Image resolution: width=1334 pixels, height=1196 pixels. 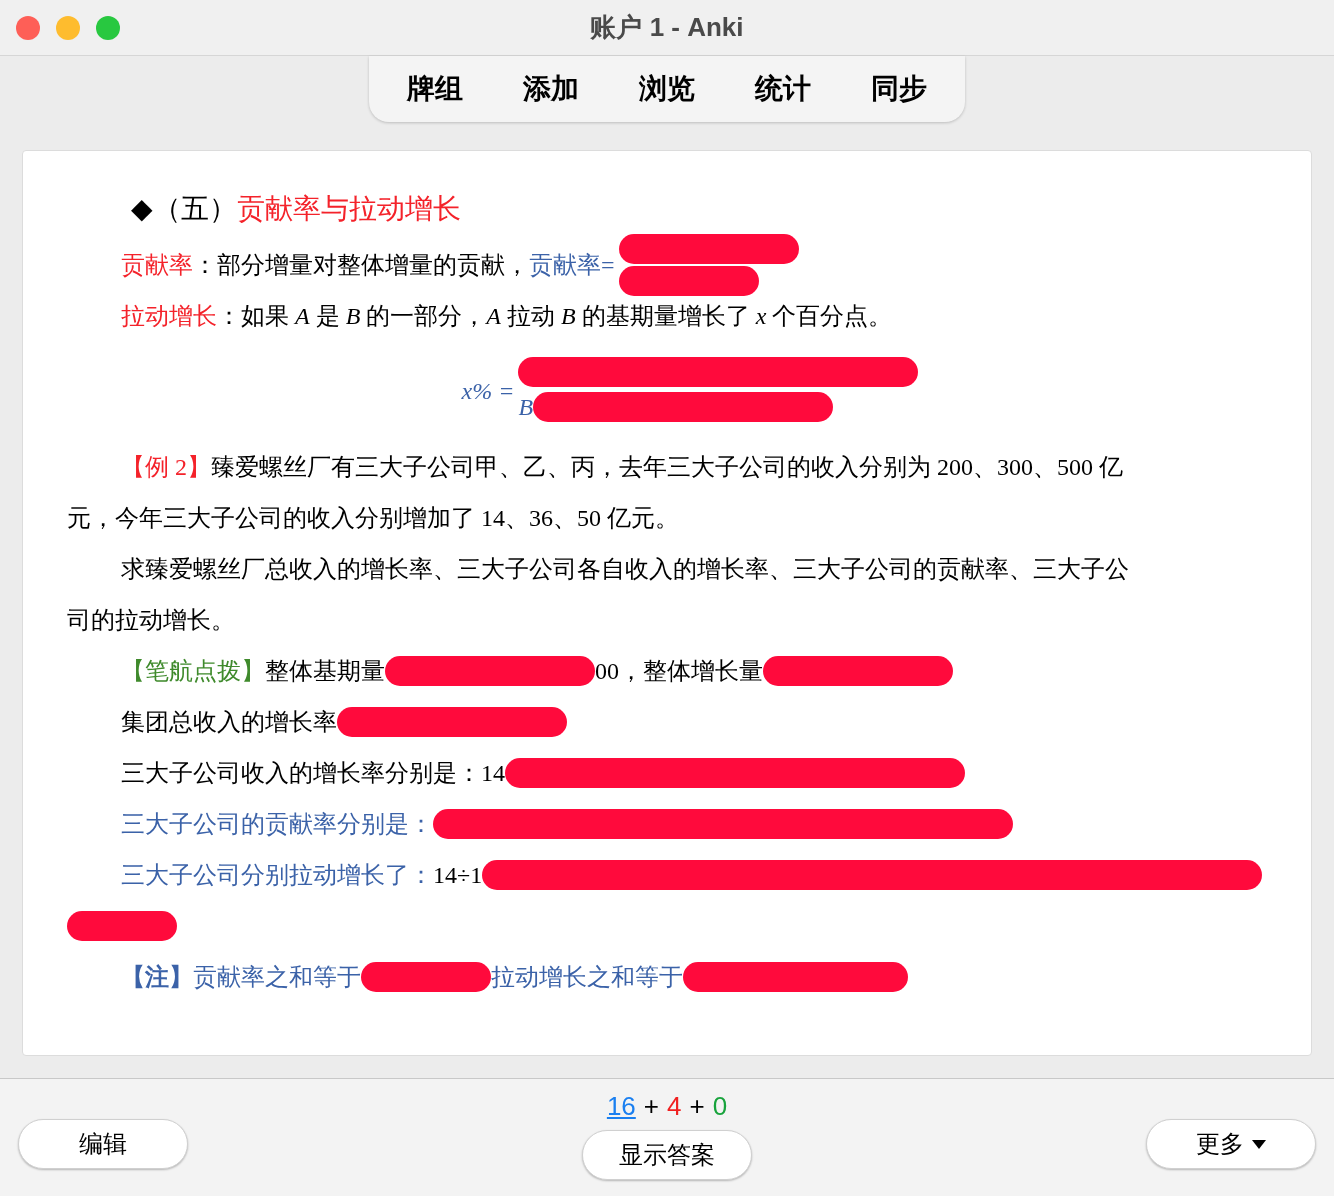 I want to click on doc-text: 00，整体增长量, so click(x=679, y=671).